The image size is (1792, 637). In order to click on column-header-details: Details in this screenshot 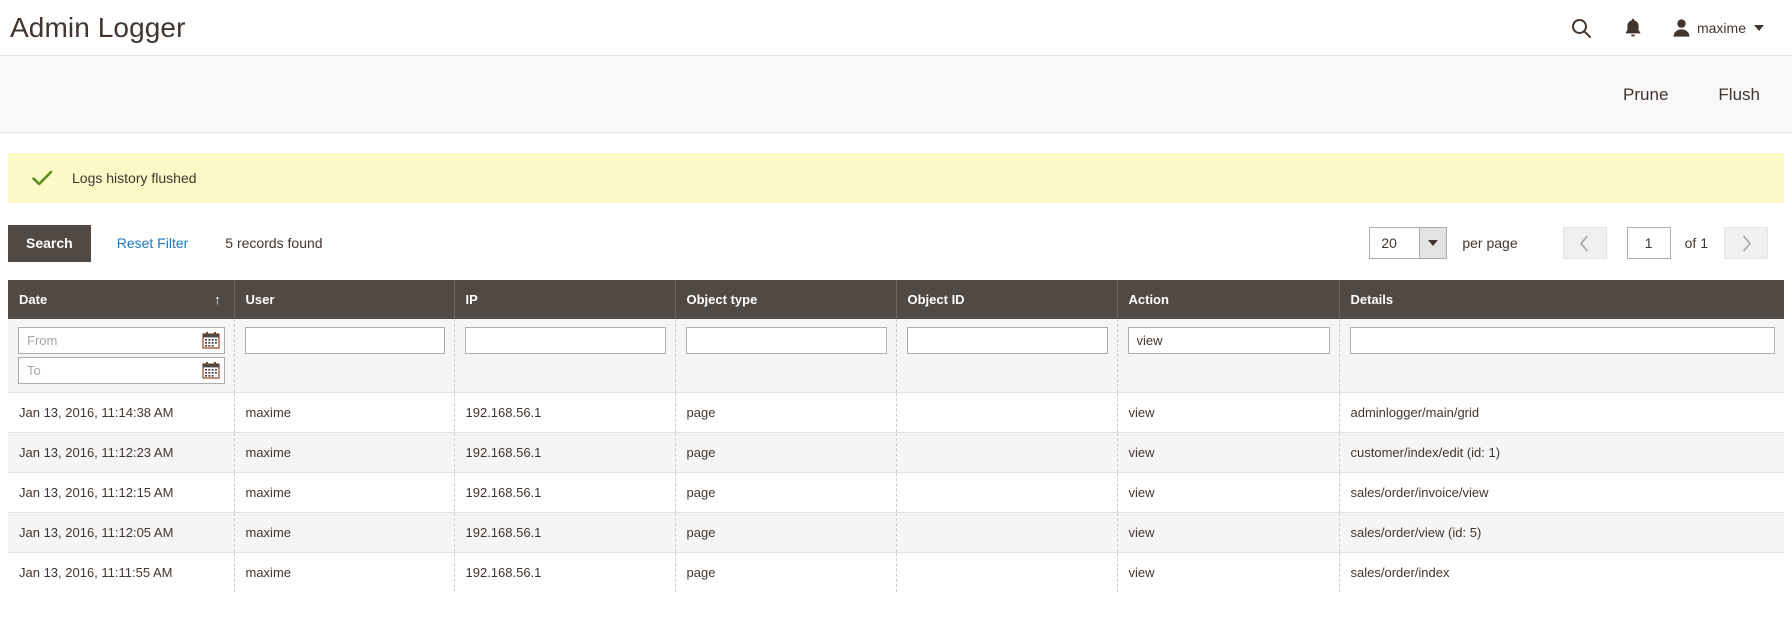, I will do `click(1561, 299)`.